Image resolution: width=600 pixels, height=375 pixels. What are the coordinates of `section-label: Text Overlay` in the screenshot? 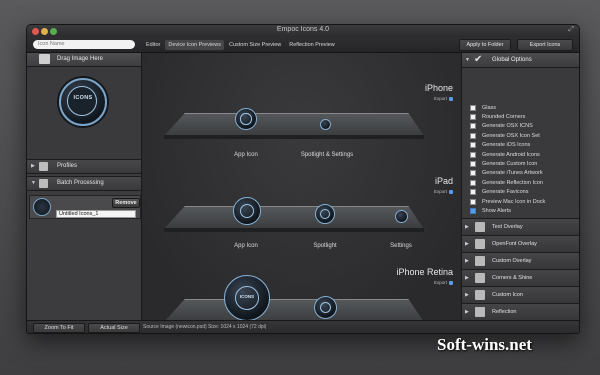 It's located at (507, 227).